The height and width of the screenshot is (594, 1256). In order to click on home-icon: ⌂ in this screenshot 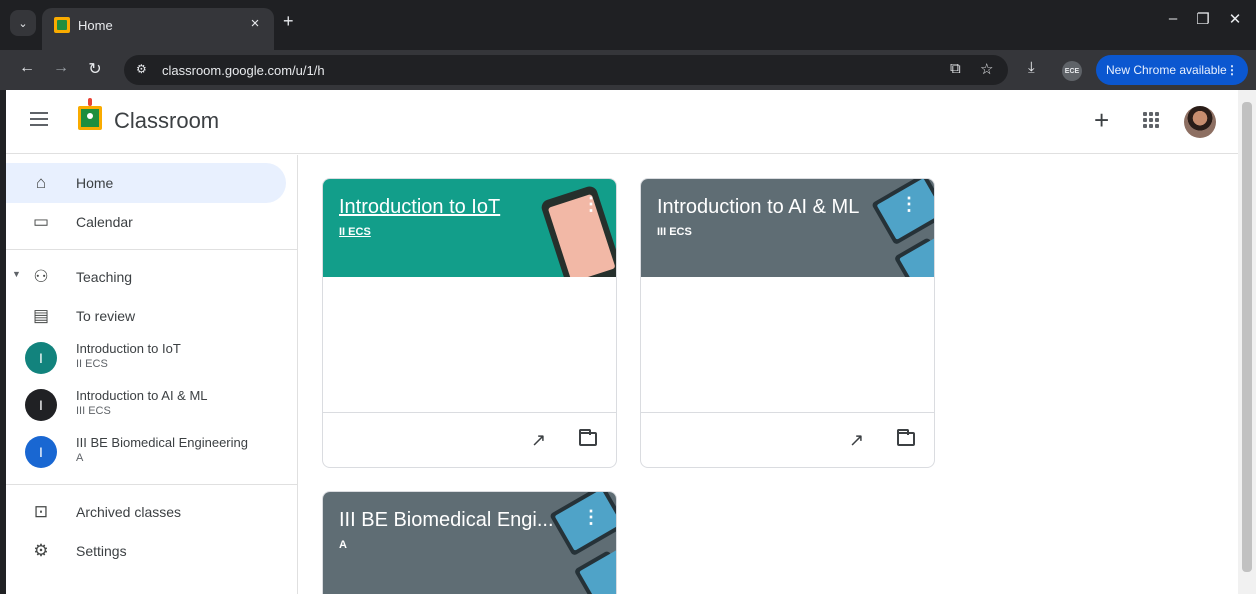, I will do `click(41, 182)`.